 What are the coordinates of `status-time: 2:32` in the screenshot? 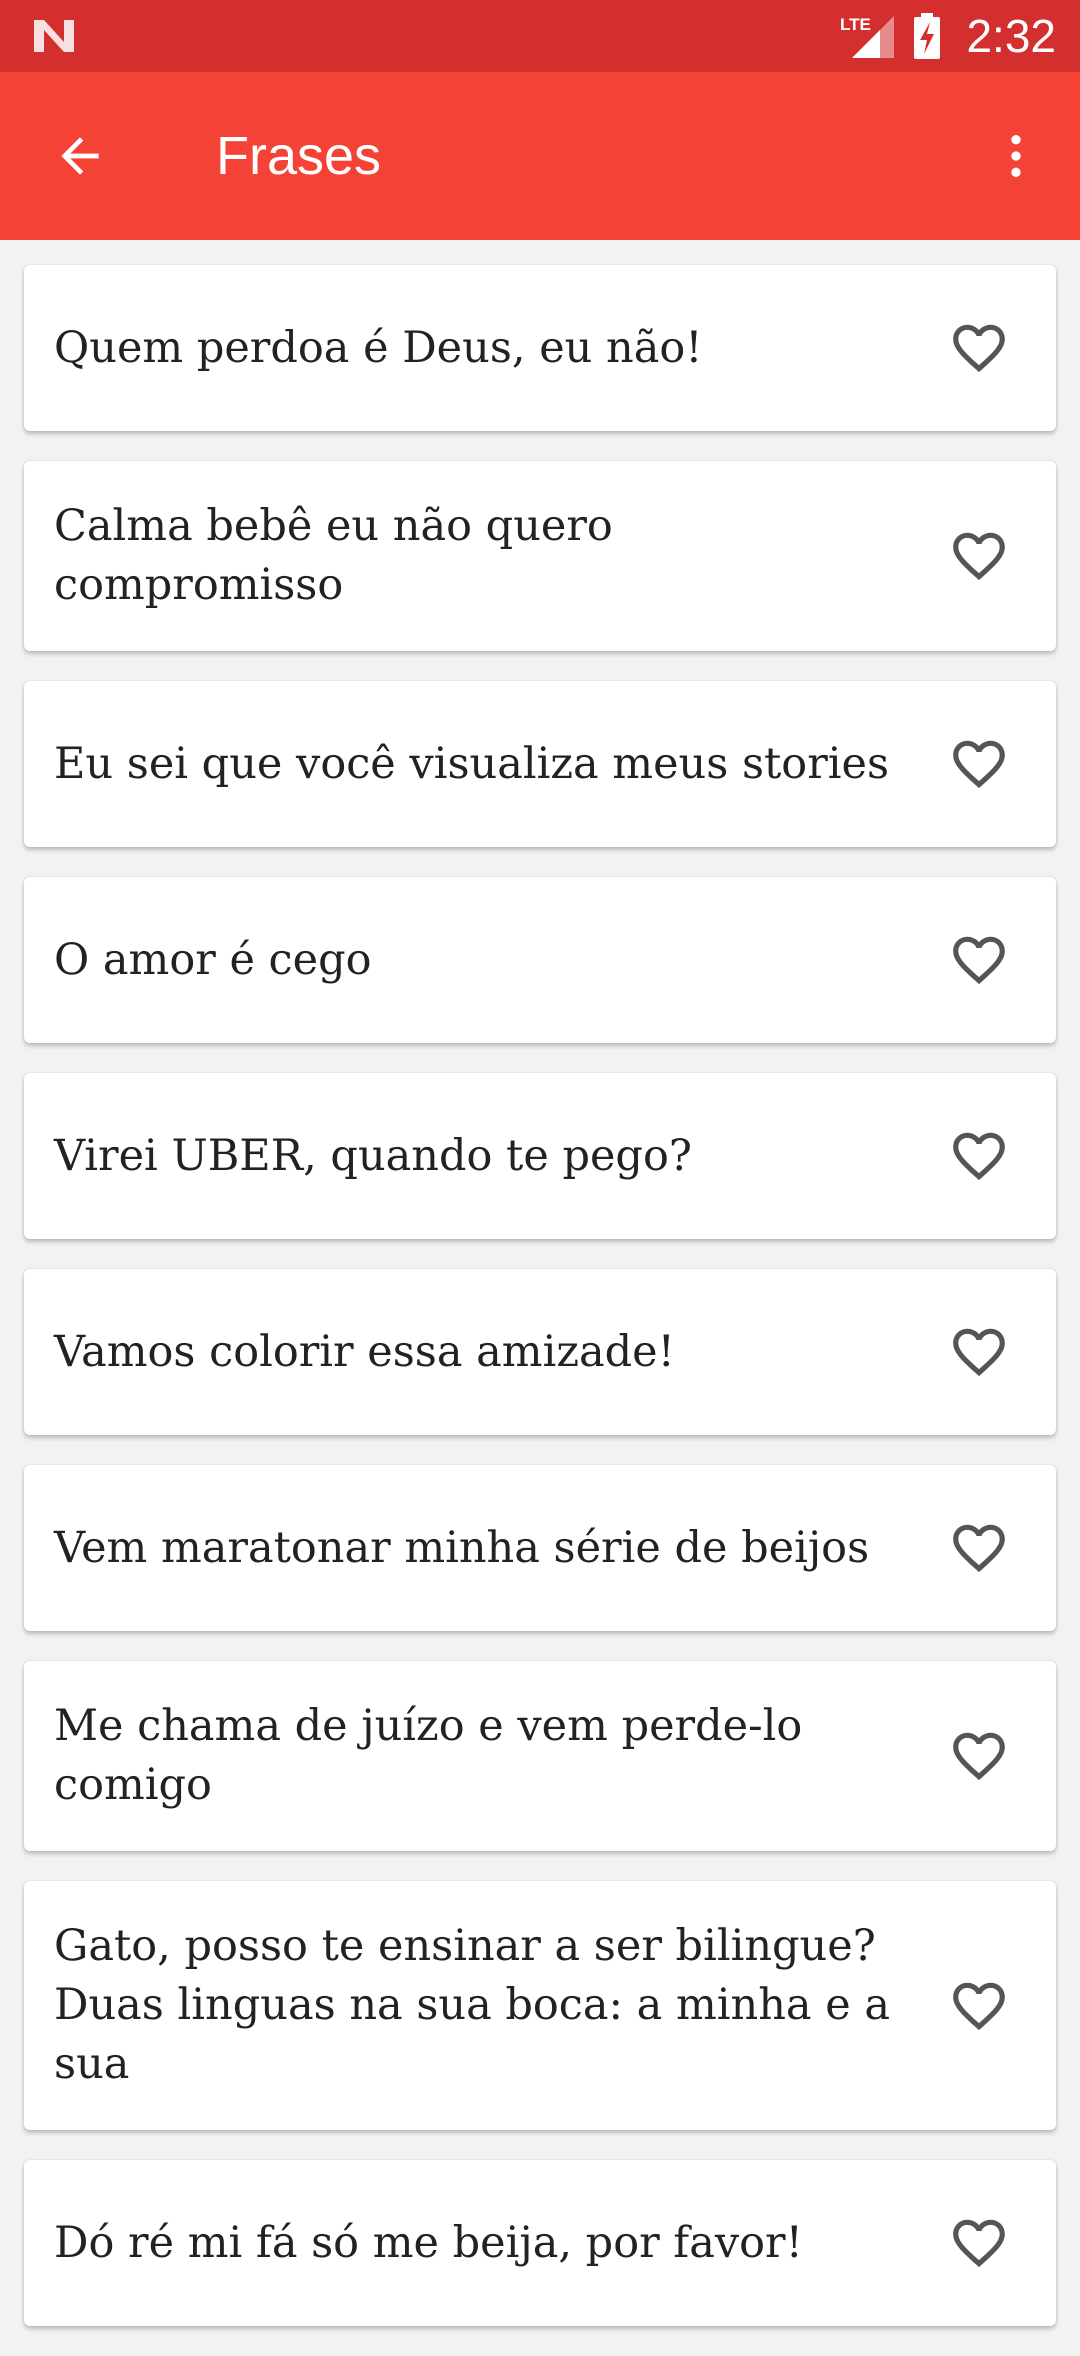 It's located at (1011, 36).